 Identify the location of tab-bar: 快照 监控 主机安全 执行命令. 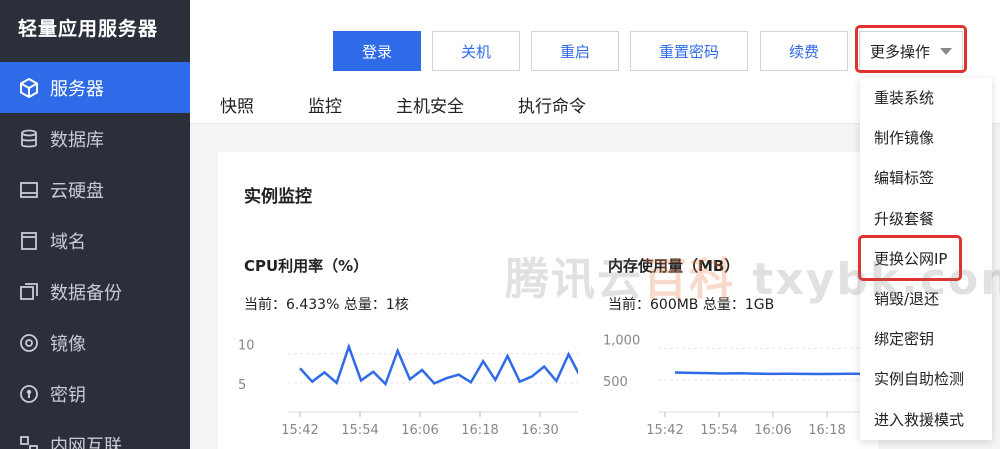
(430, 104).